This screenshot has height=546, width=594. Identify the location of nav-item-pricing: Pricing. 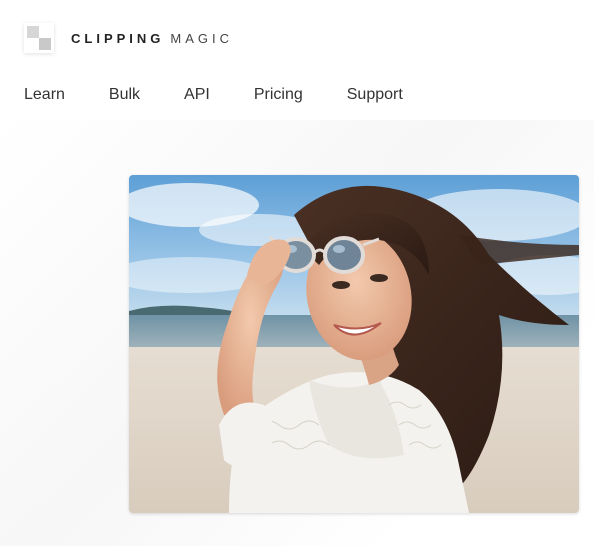
(278, 95).